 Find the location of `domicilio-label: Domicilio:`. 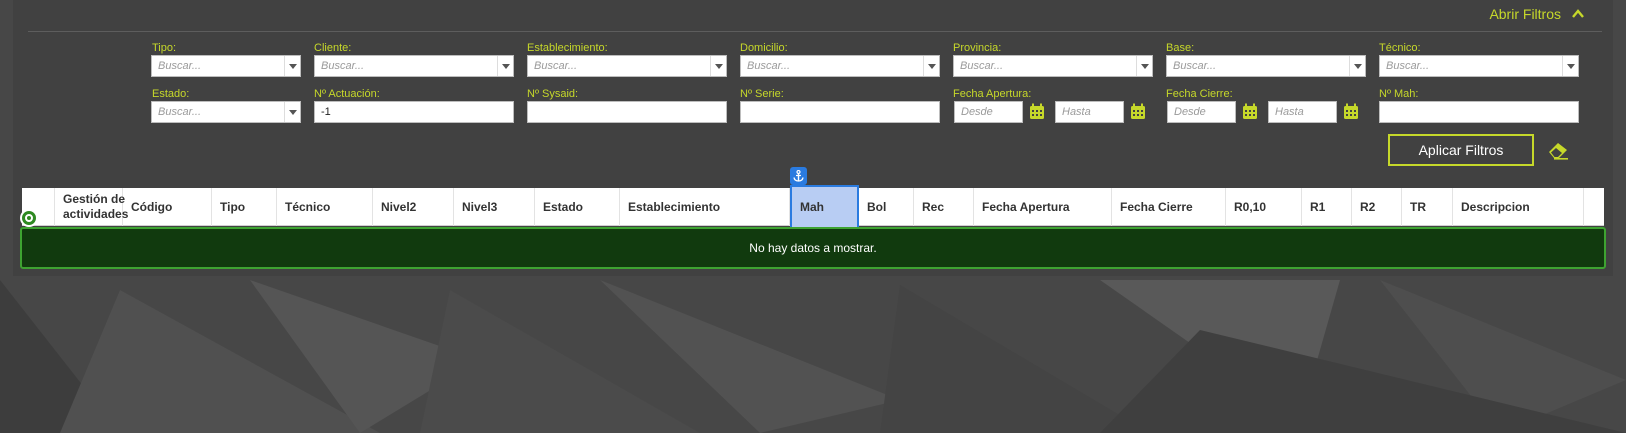

domicilio-label: Domicilio: is located at coordinates (764, 48).